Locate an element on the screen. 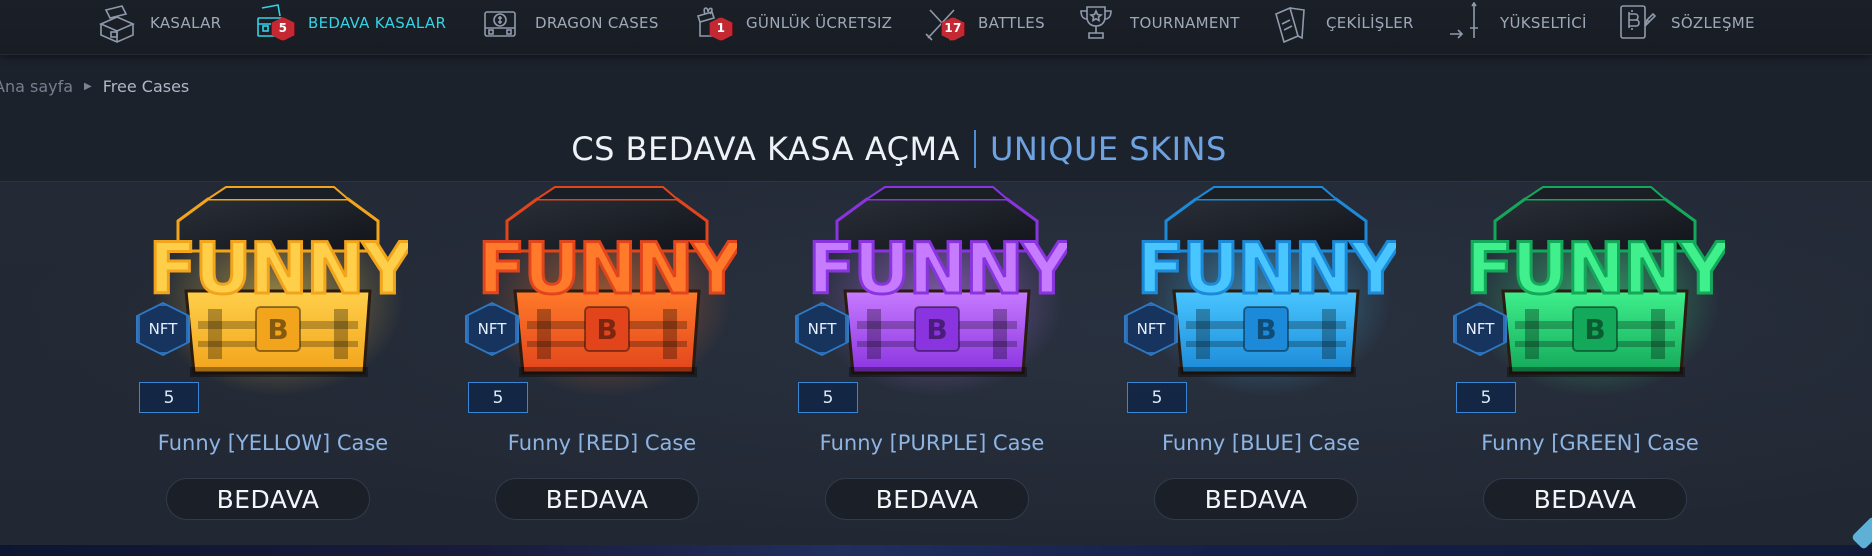 This screenshot has width=1872, height=556. nav-item-kasalar: KASALAR is located at coordinates (158, 23).